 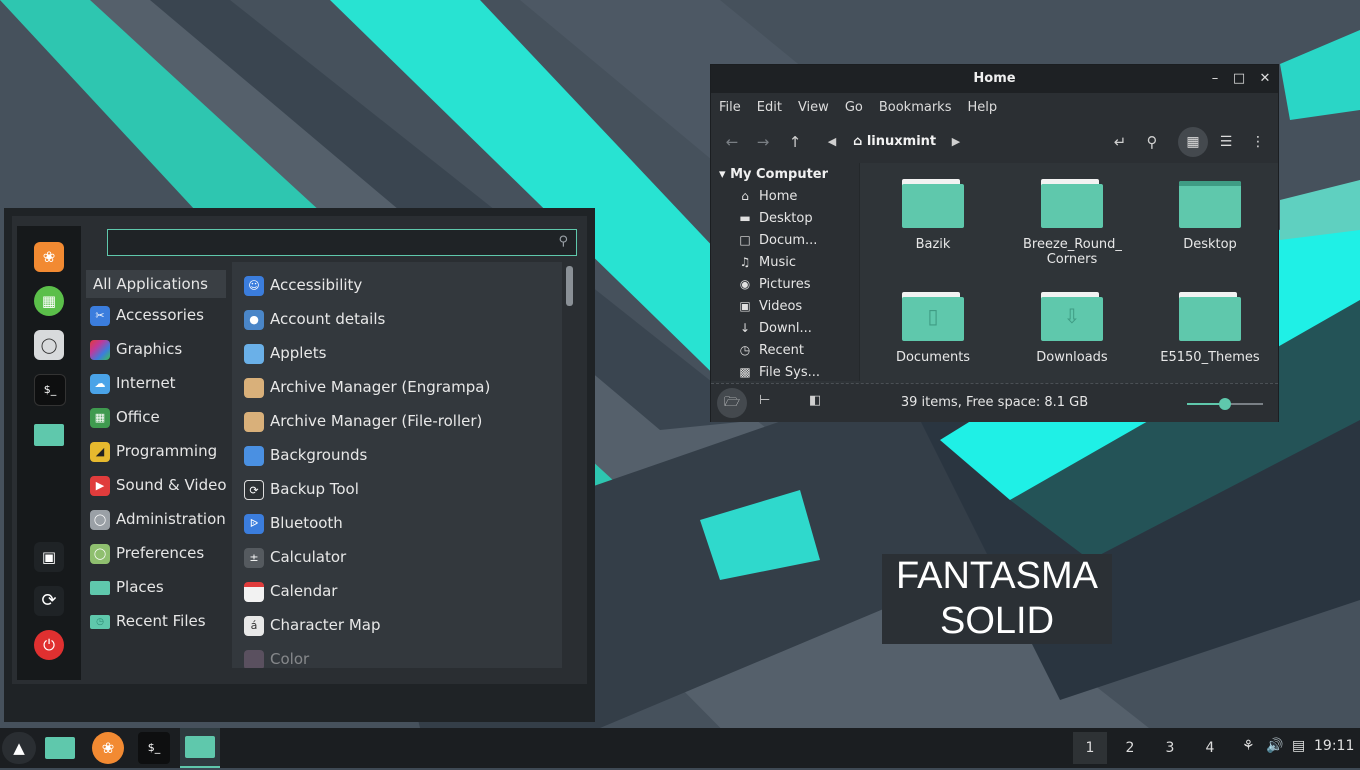 What do you see at coordinates (60, 748) in the screenshot?
I see `file-manager-launcher-icon` at bounding box center [60, 748].